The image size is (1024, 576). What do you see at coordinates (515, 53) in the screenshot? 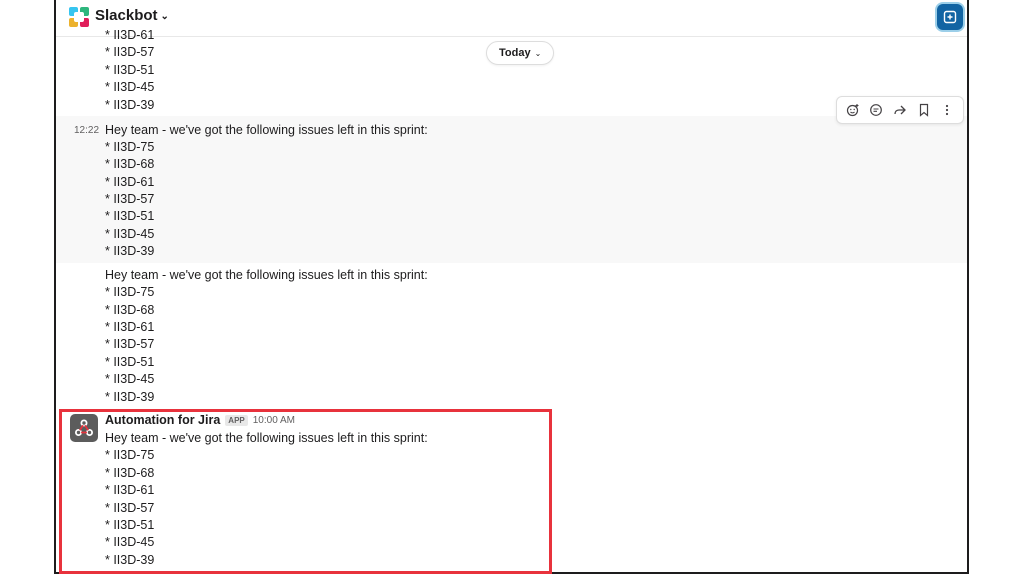
I see `date-divider-label: Today` at bounding box center [515, 53].